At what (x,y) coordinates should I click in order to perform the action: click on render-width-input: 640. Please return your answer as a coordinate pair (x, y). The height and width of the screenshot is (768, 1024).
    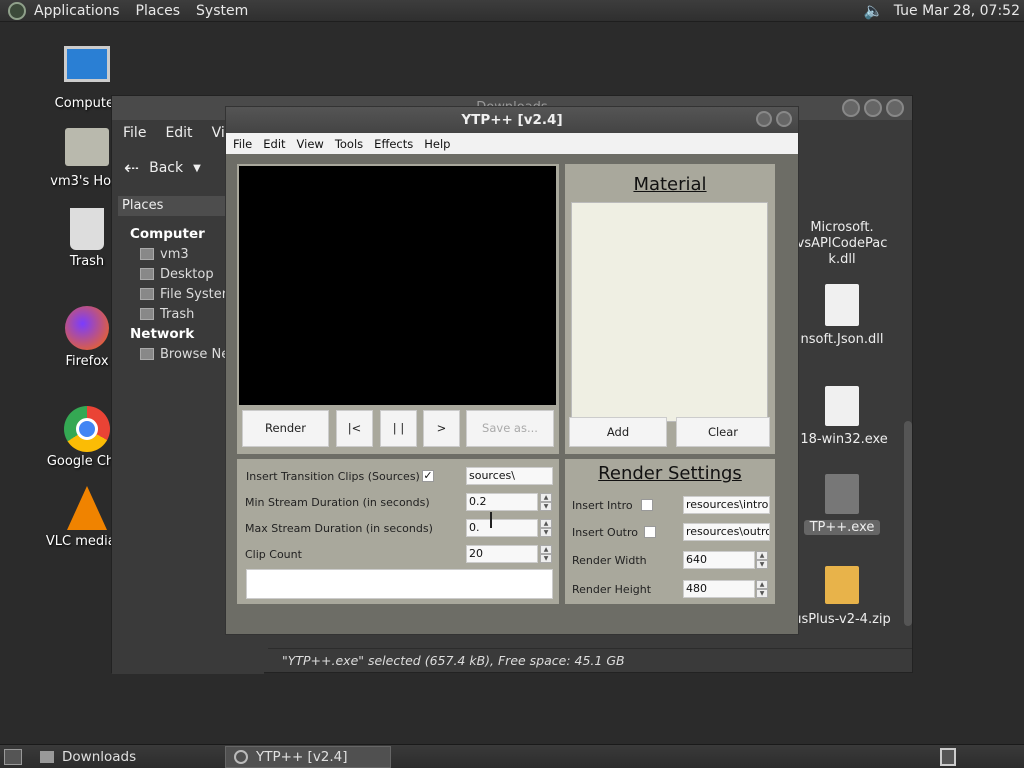
    Looking at the image, I should click on (719, 560).